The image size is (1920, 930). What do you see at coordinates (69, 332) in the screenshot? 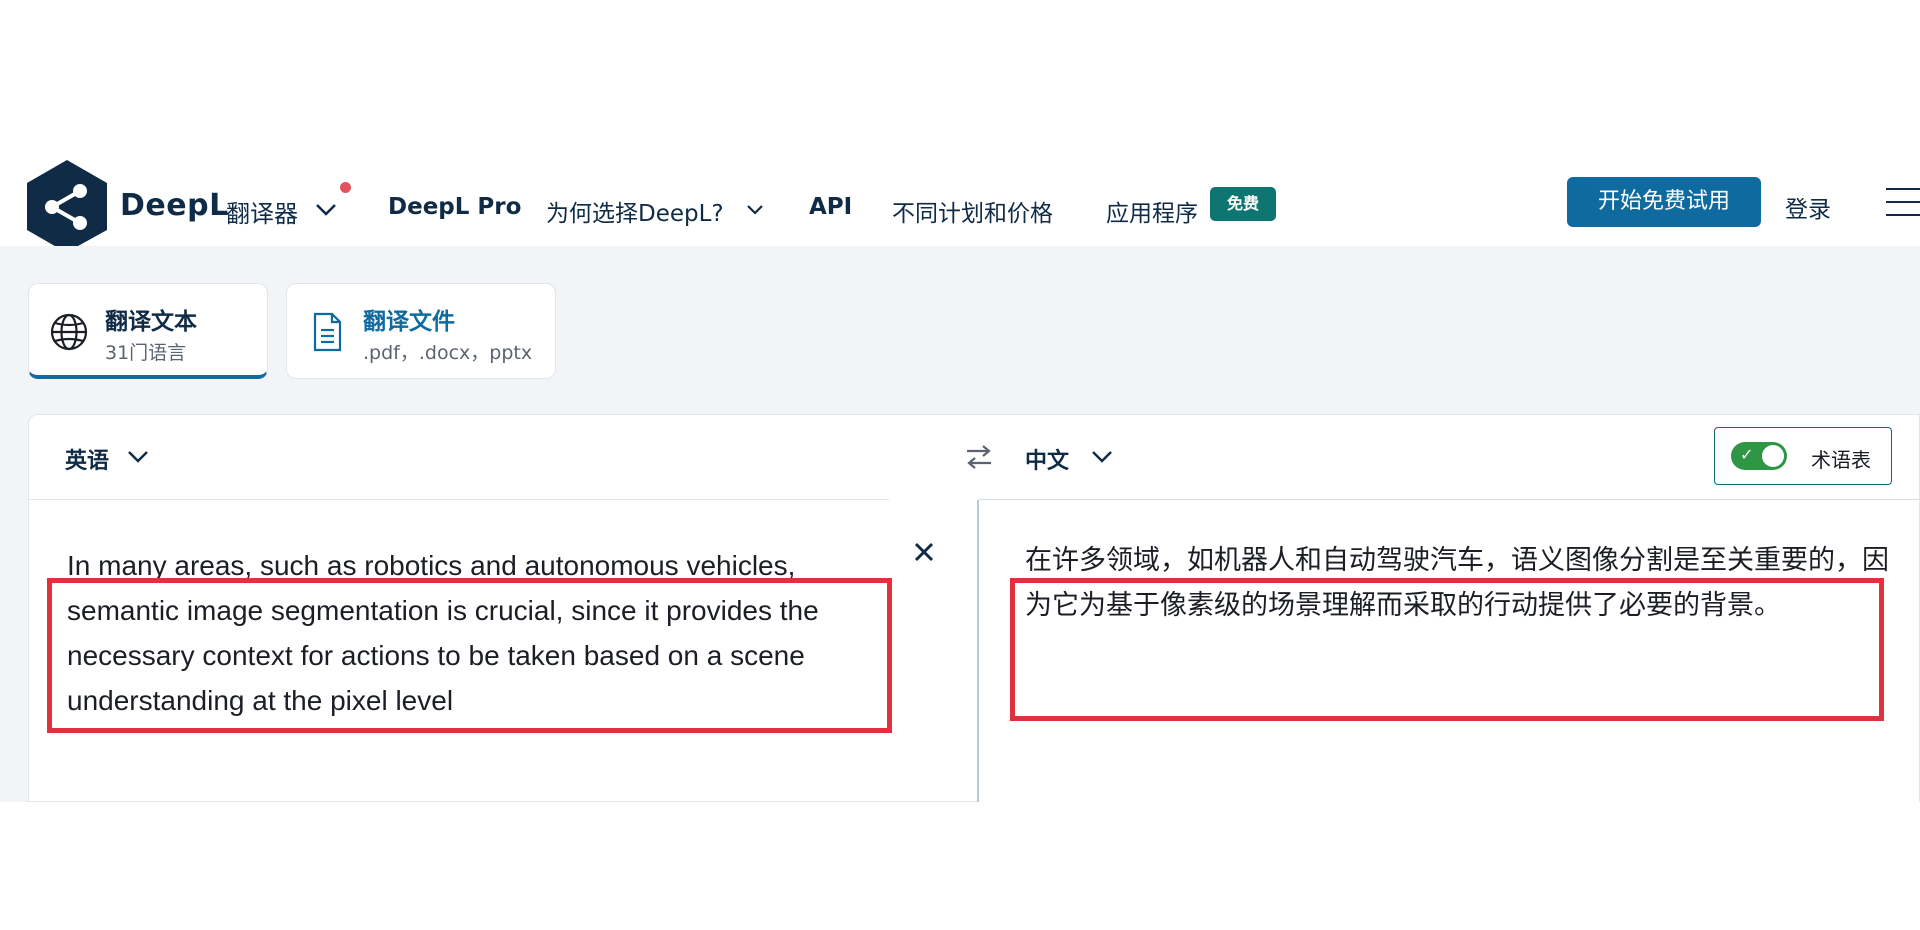
I see `globe-icon` at bounding box center [69, 332].